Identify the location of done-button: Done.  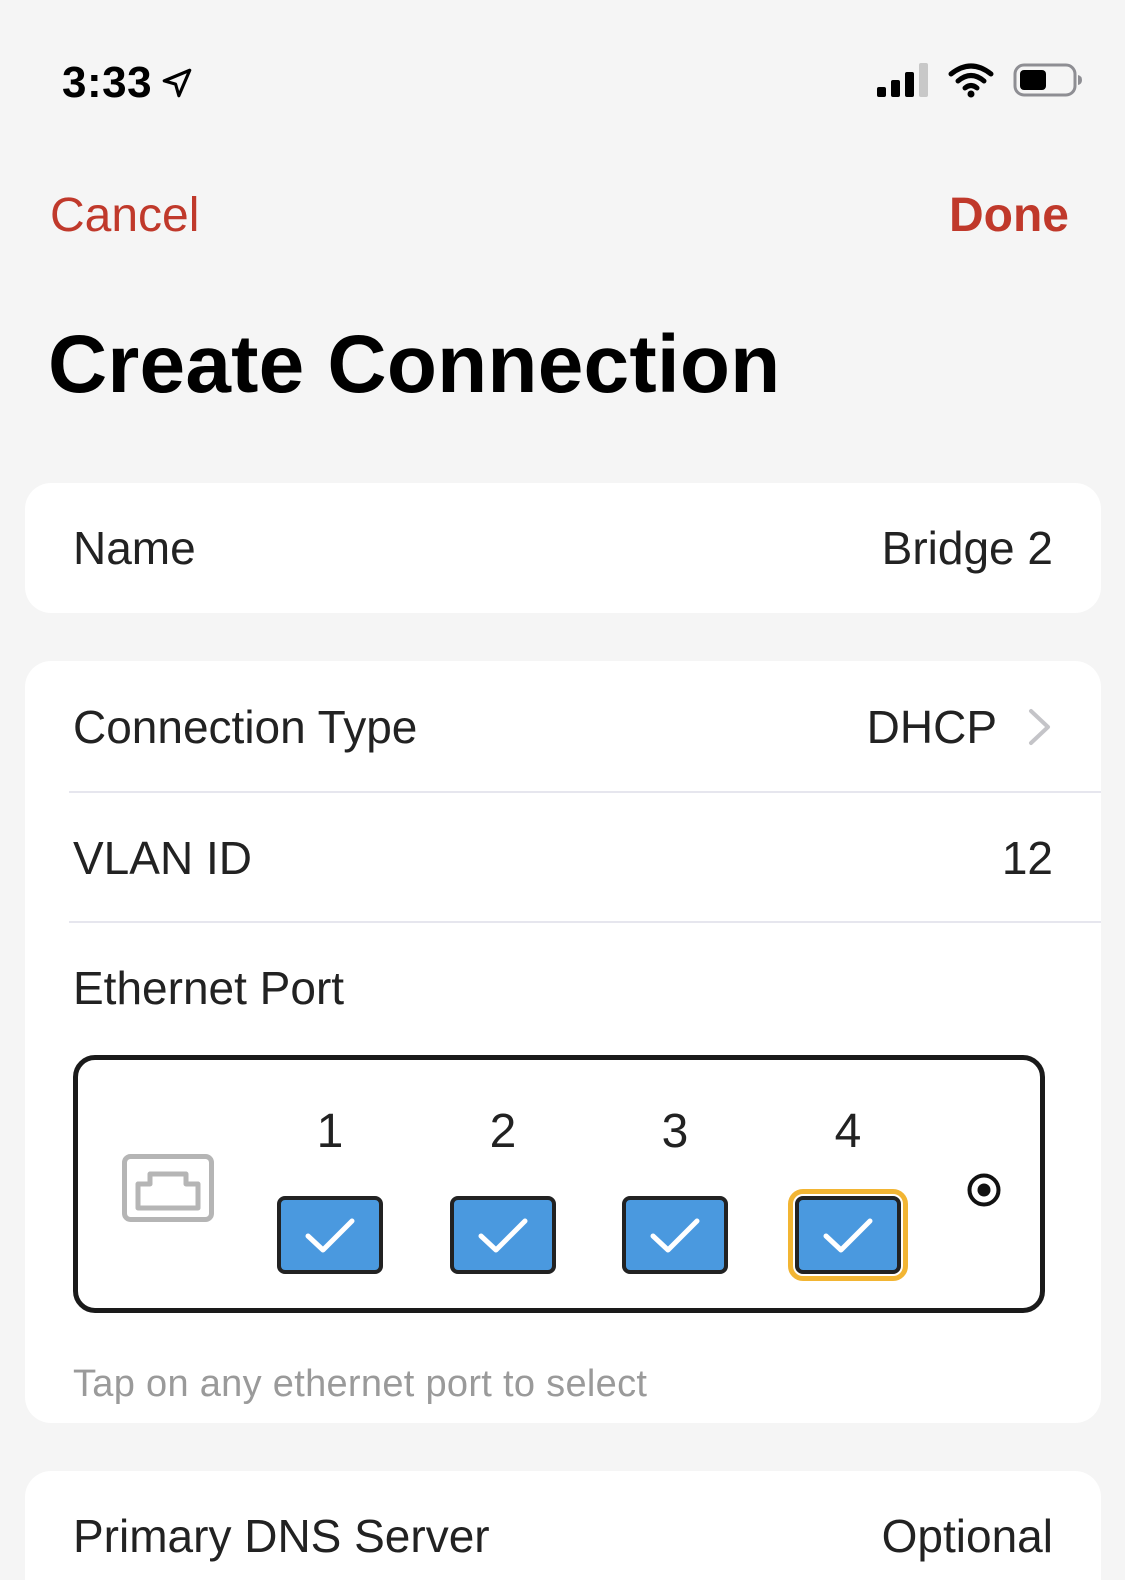
(1009, 215).